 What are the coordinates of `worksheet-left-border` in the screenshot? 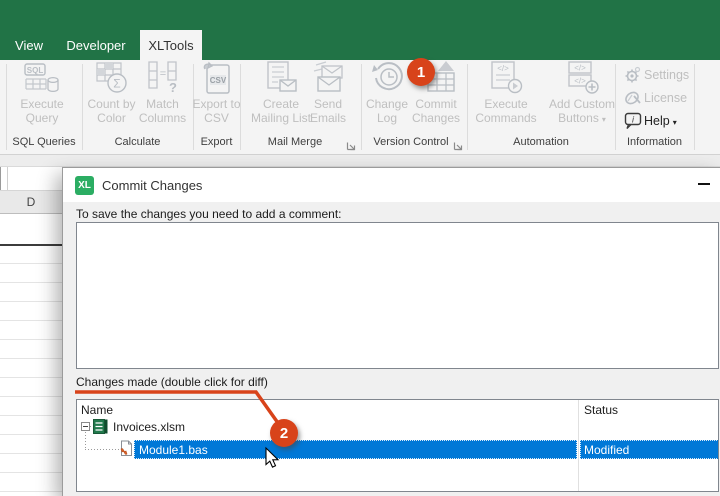 It's located at (0, 178).